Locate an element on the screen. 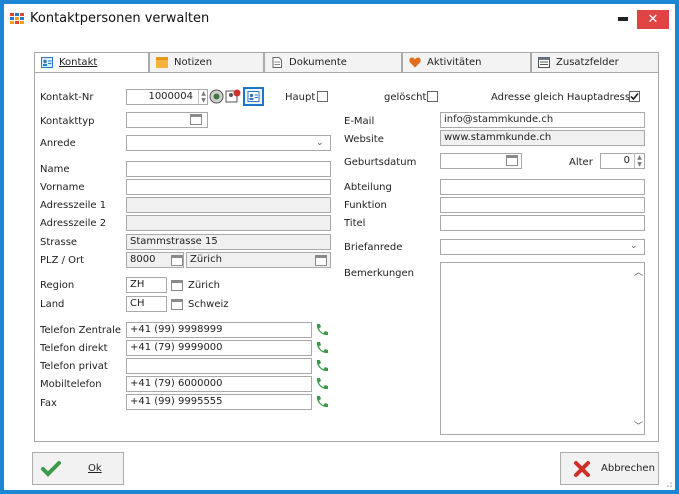 Image resolution: width=679 pixels, height=494 pixels. cancel-x-icon is located at coordinates (582, 469).